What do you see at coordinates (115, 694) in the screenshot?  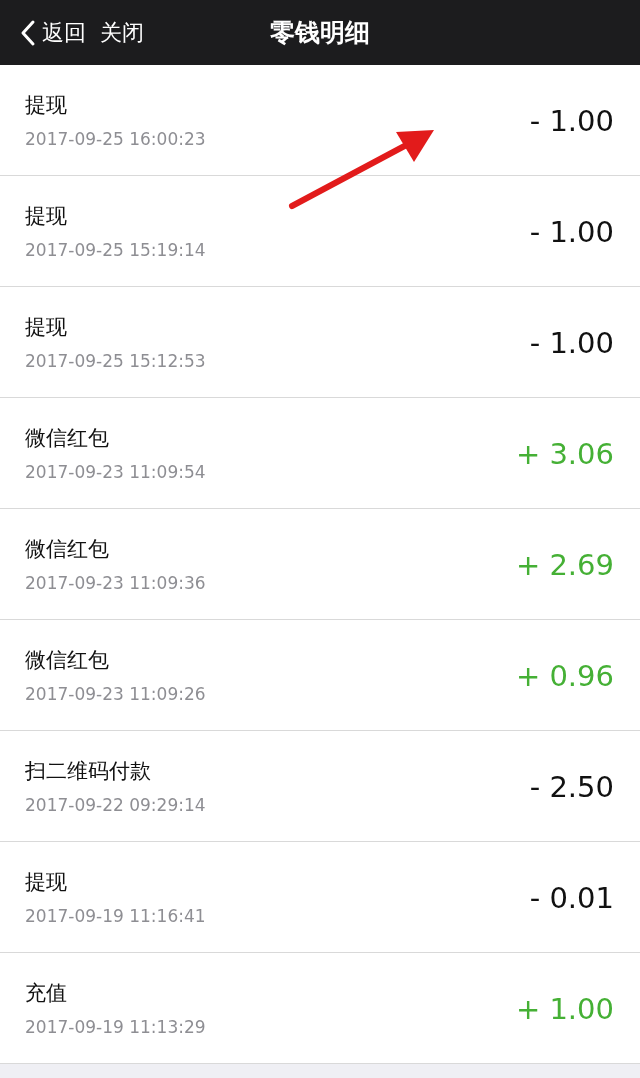 I see `transaction-time: 2017-09-23 11:09:26` at bounding box center [115, 694].